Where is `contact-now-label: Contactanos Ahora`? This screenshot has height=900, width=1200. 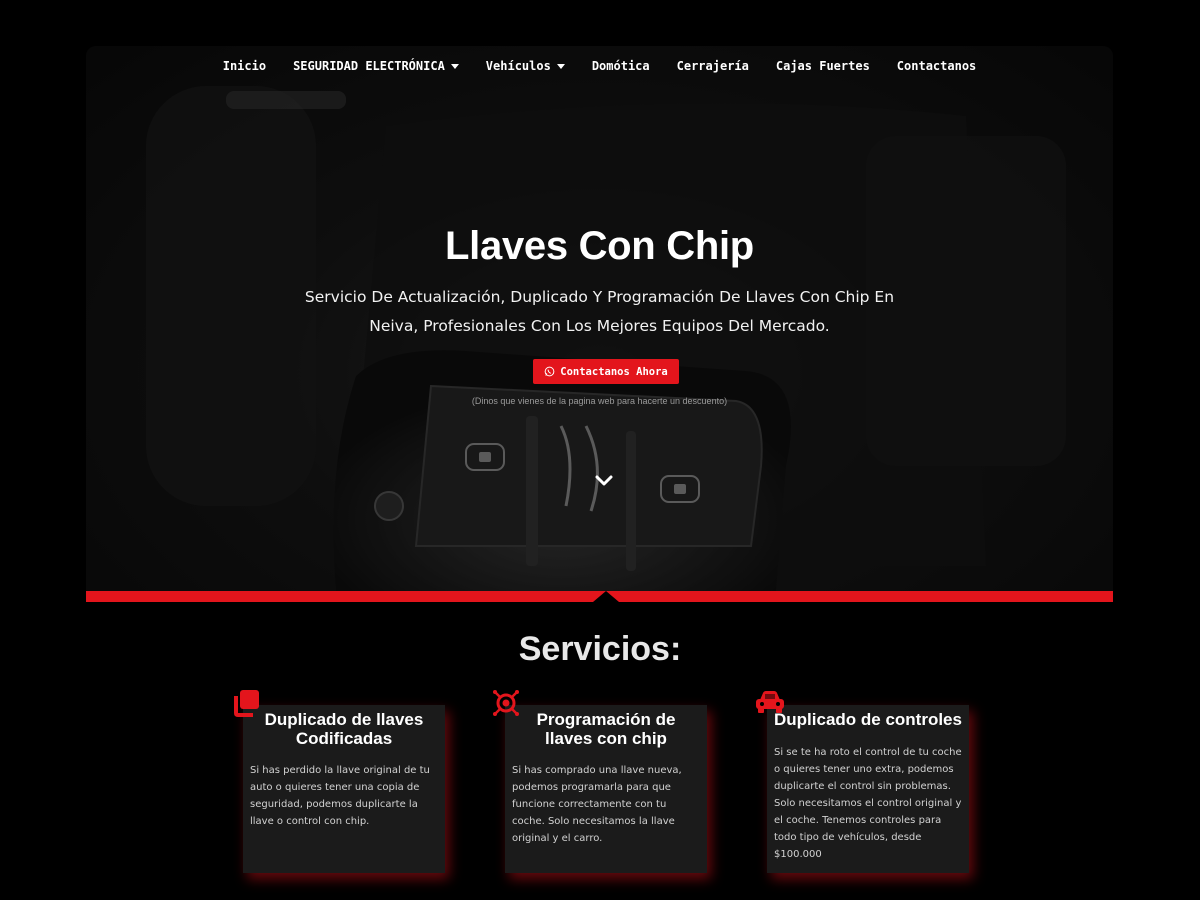
contact-now-label: Contactanos Ahora is located at coordinates (614, 371).